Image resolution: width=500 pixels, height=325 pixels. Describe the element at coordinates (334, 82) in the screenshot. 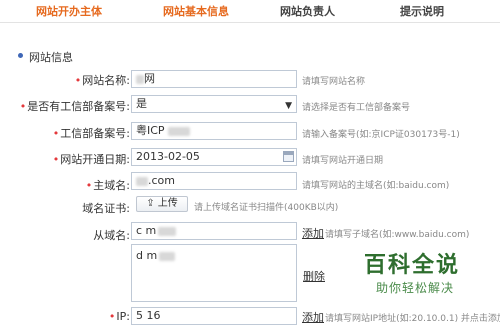

I see `site-name-hint: 请填写网站名称` at that location.